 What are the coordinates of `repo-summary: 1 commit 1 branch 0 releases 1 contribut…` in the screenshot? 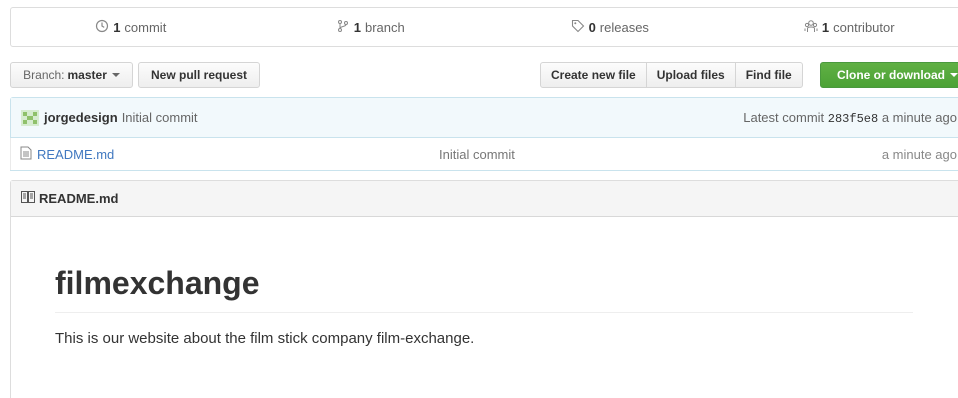 It's located at (484, 27).